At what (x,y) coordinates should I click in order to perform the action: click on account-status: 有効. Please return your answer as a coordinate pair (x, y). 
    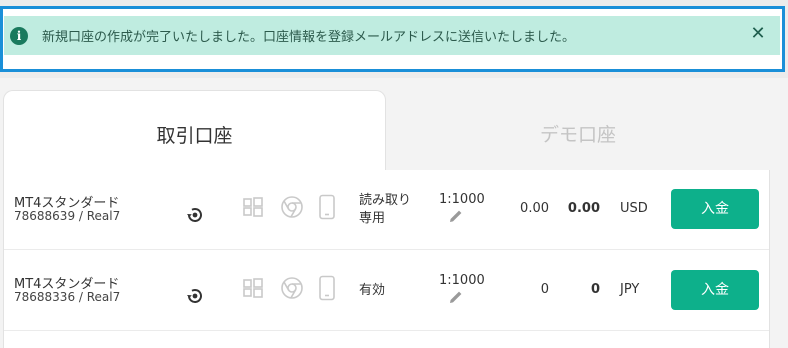
    Looking at the image, I should click on (372, 290).